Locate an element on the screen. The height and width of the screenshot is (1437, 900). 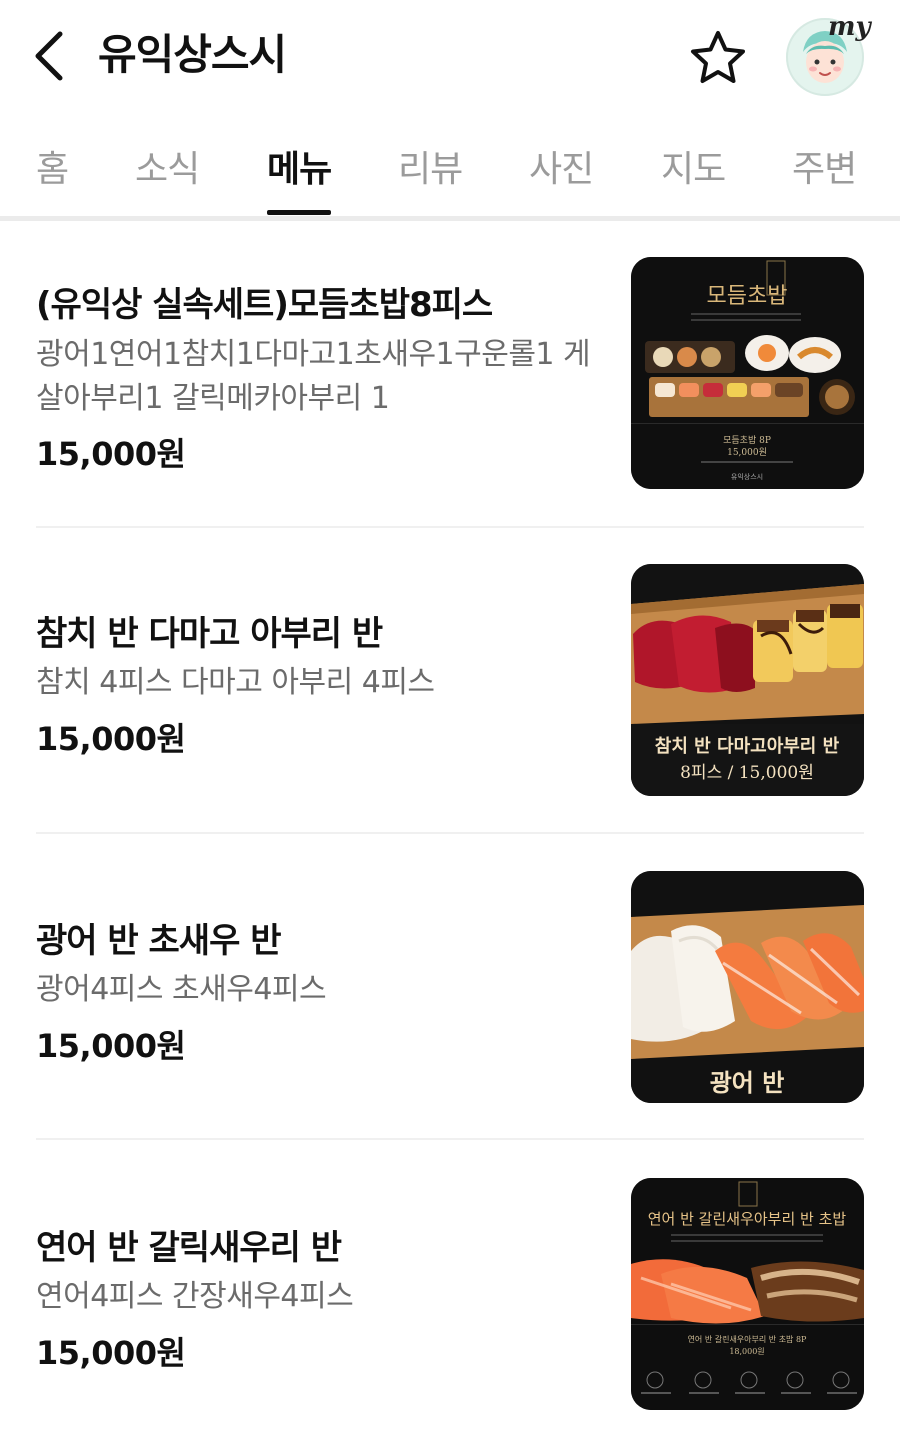
menu-item-description: 참치 4피스 다마고 아부리 4피스 is located at coordinates (235, 682).